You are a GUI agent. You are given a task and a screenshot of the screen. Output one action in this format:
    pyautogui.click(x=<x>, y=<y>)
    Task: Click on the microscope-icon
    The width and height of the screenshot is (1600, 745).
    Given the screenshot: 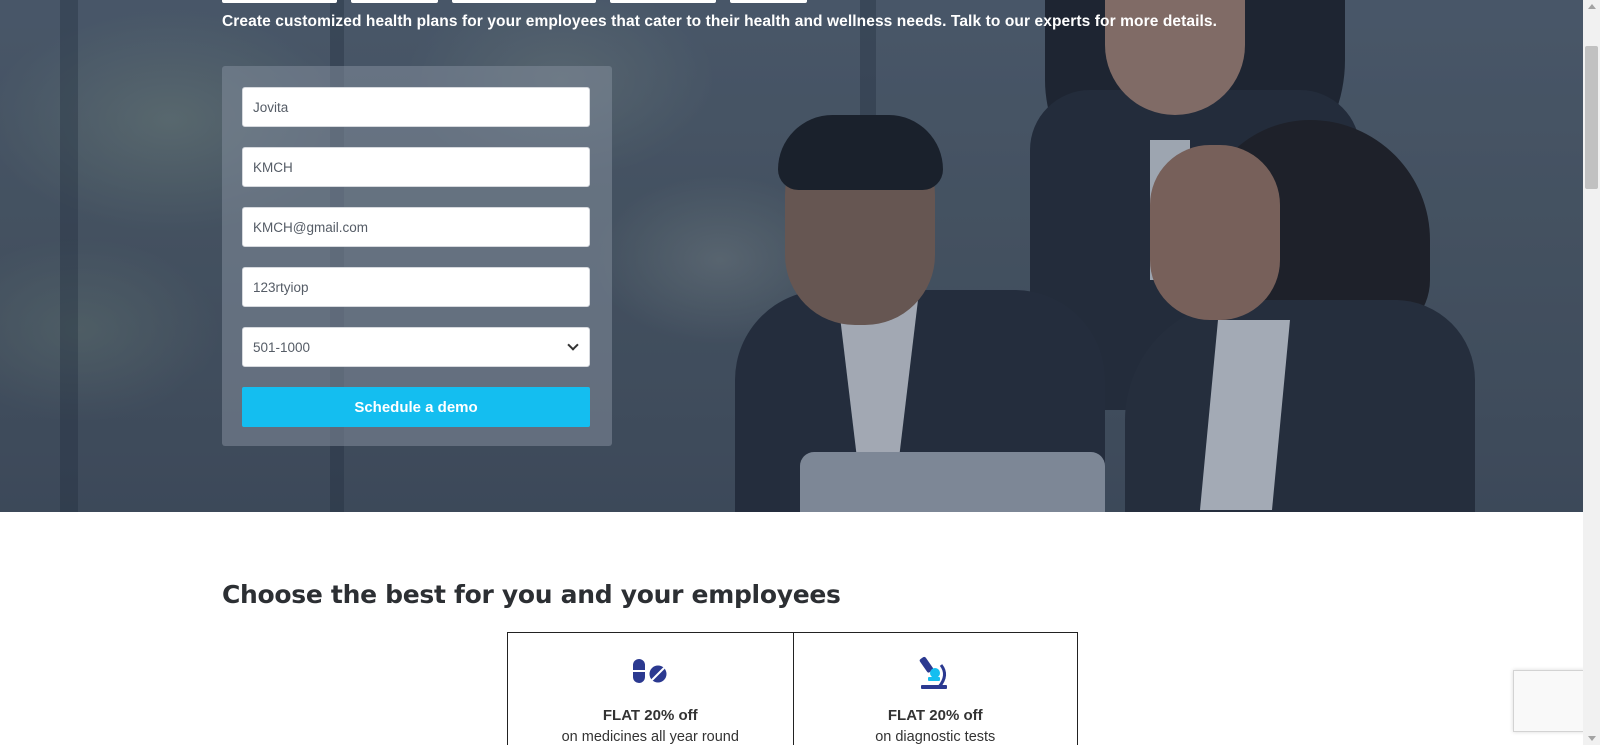 What is the action you would take?
    pyautogui.click(x=933, y=672)
    